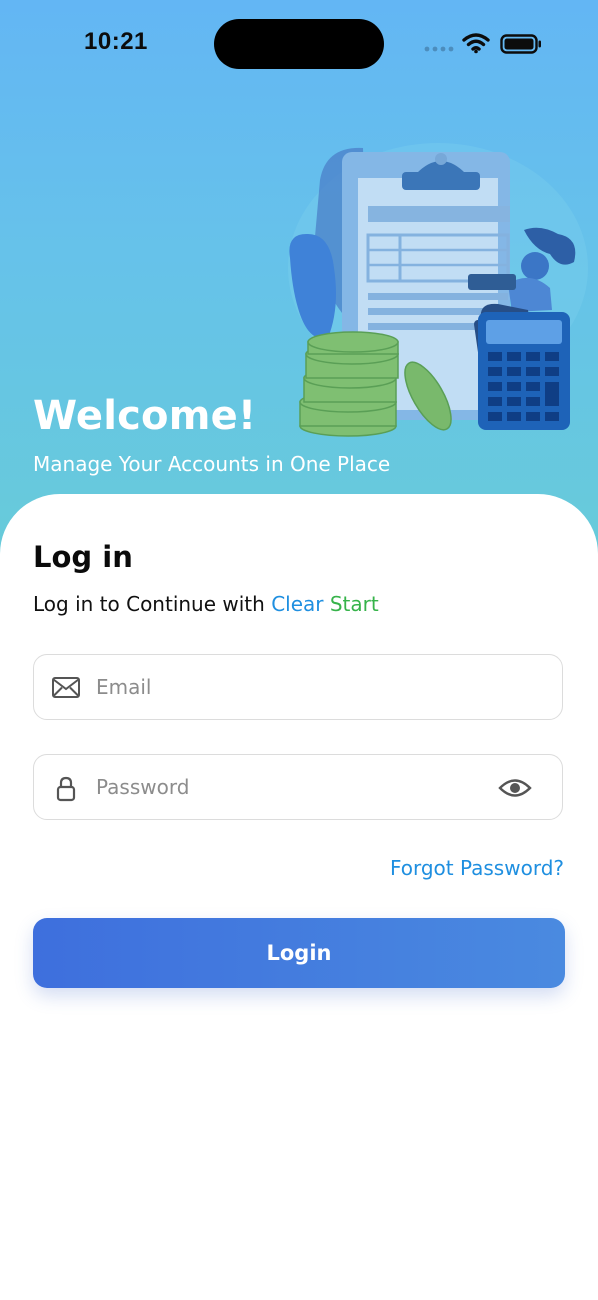  I want to click on welcome-subtitle: Manage Your Accounts in One Place, so click(212, 464).